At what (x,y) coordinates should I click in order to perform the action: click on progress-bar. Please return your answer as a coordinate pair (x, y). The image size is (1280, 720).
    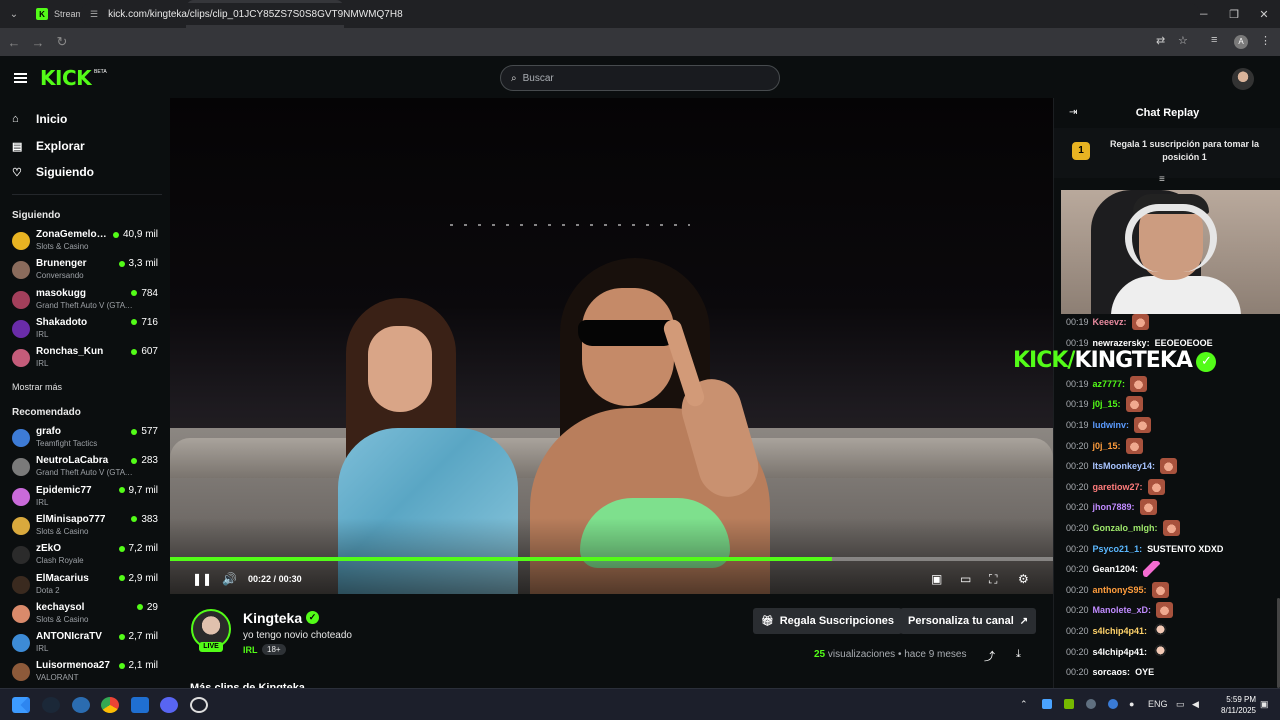
    Looking at the image, I should click on (611, 559).